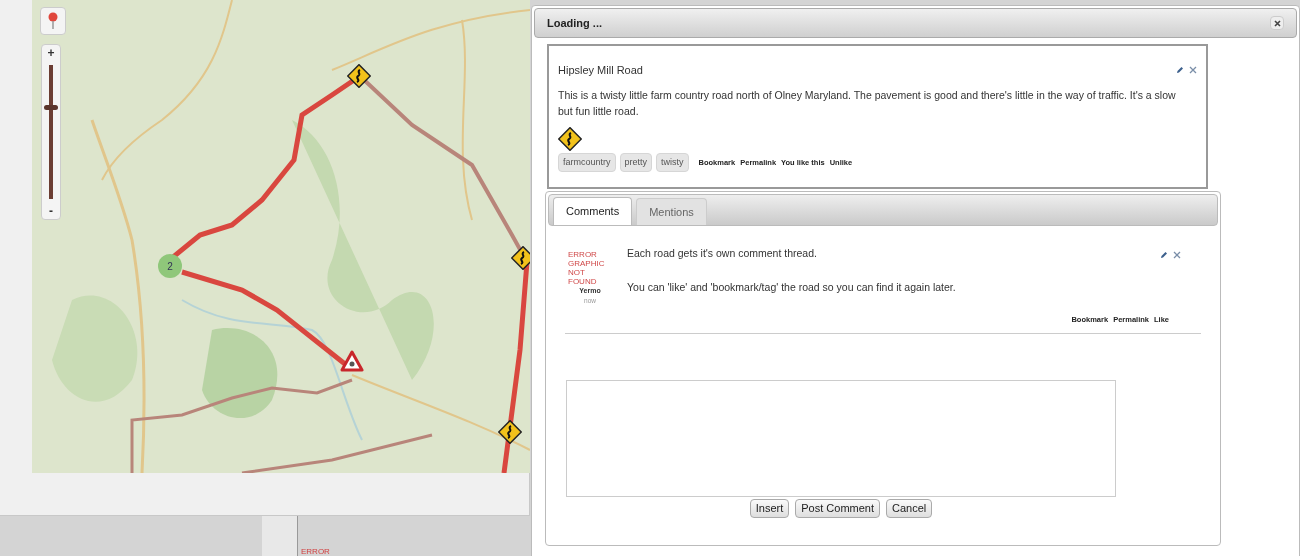 This screenshot has height=556, width=1300. What do you see at coordinates (51, 53) in the screenshot?
I see `zoom-in-button: +` at bounding box center [51, 53].